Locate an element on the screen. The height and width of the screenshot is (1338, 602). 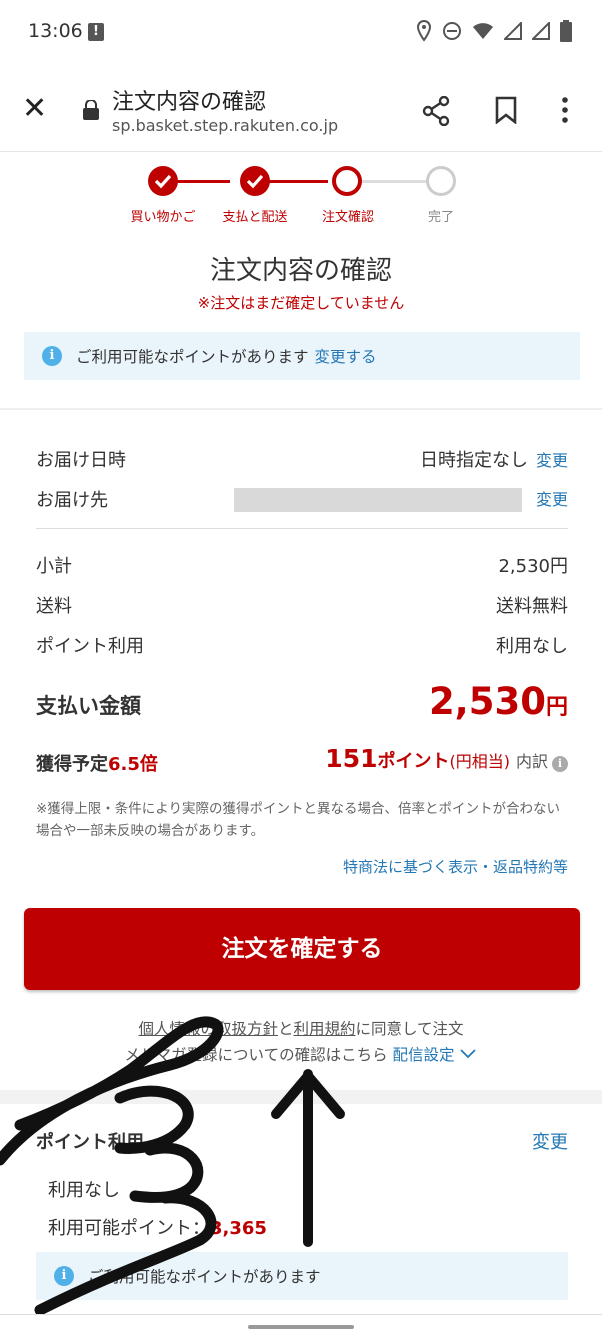
system-nav-bar is located at coordinates (301, 1326).